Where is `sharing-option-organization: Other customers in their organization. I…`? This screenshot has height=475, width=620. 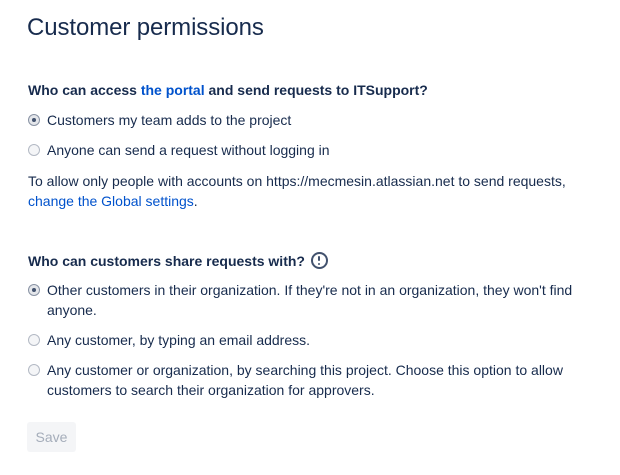 sharing-option-organization: Other customers in their organization. I… is located at coordinates (308, 300).